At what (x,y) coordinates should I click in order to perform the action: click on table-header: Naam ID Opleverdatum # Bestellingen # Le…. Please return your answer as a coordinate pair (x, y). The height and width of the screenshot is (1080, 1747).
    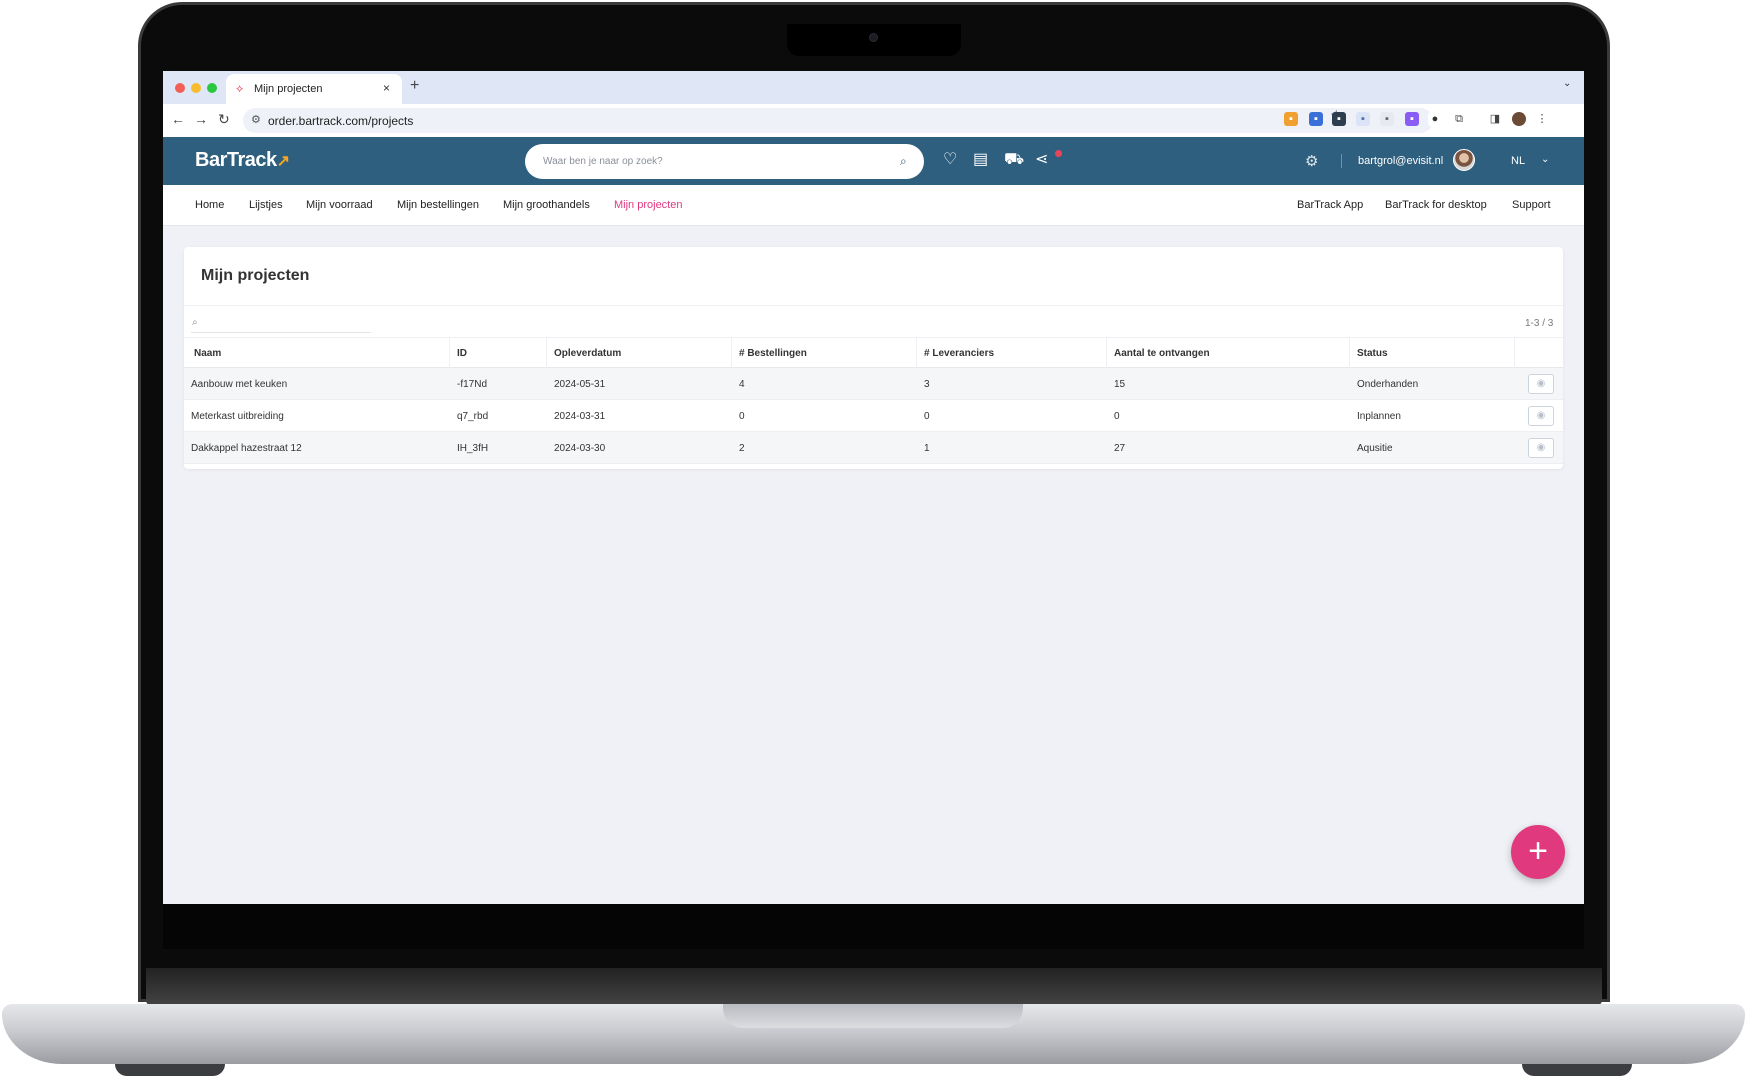
    Looking at the image, I should click on (873, 352).